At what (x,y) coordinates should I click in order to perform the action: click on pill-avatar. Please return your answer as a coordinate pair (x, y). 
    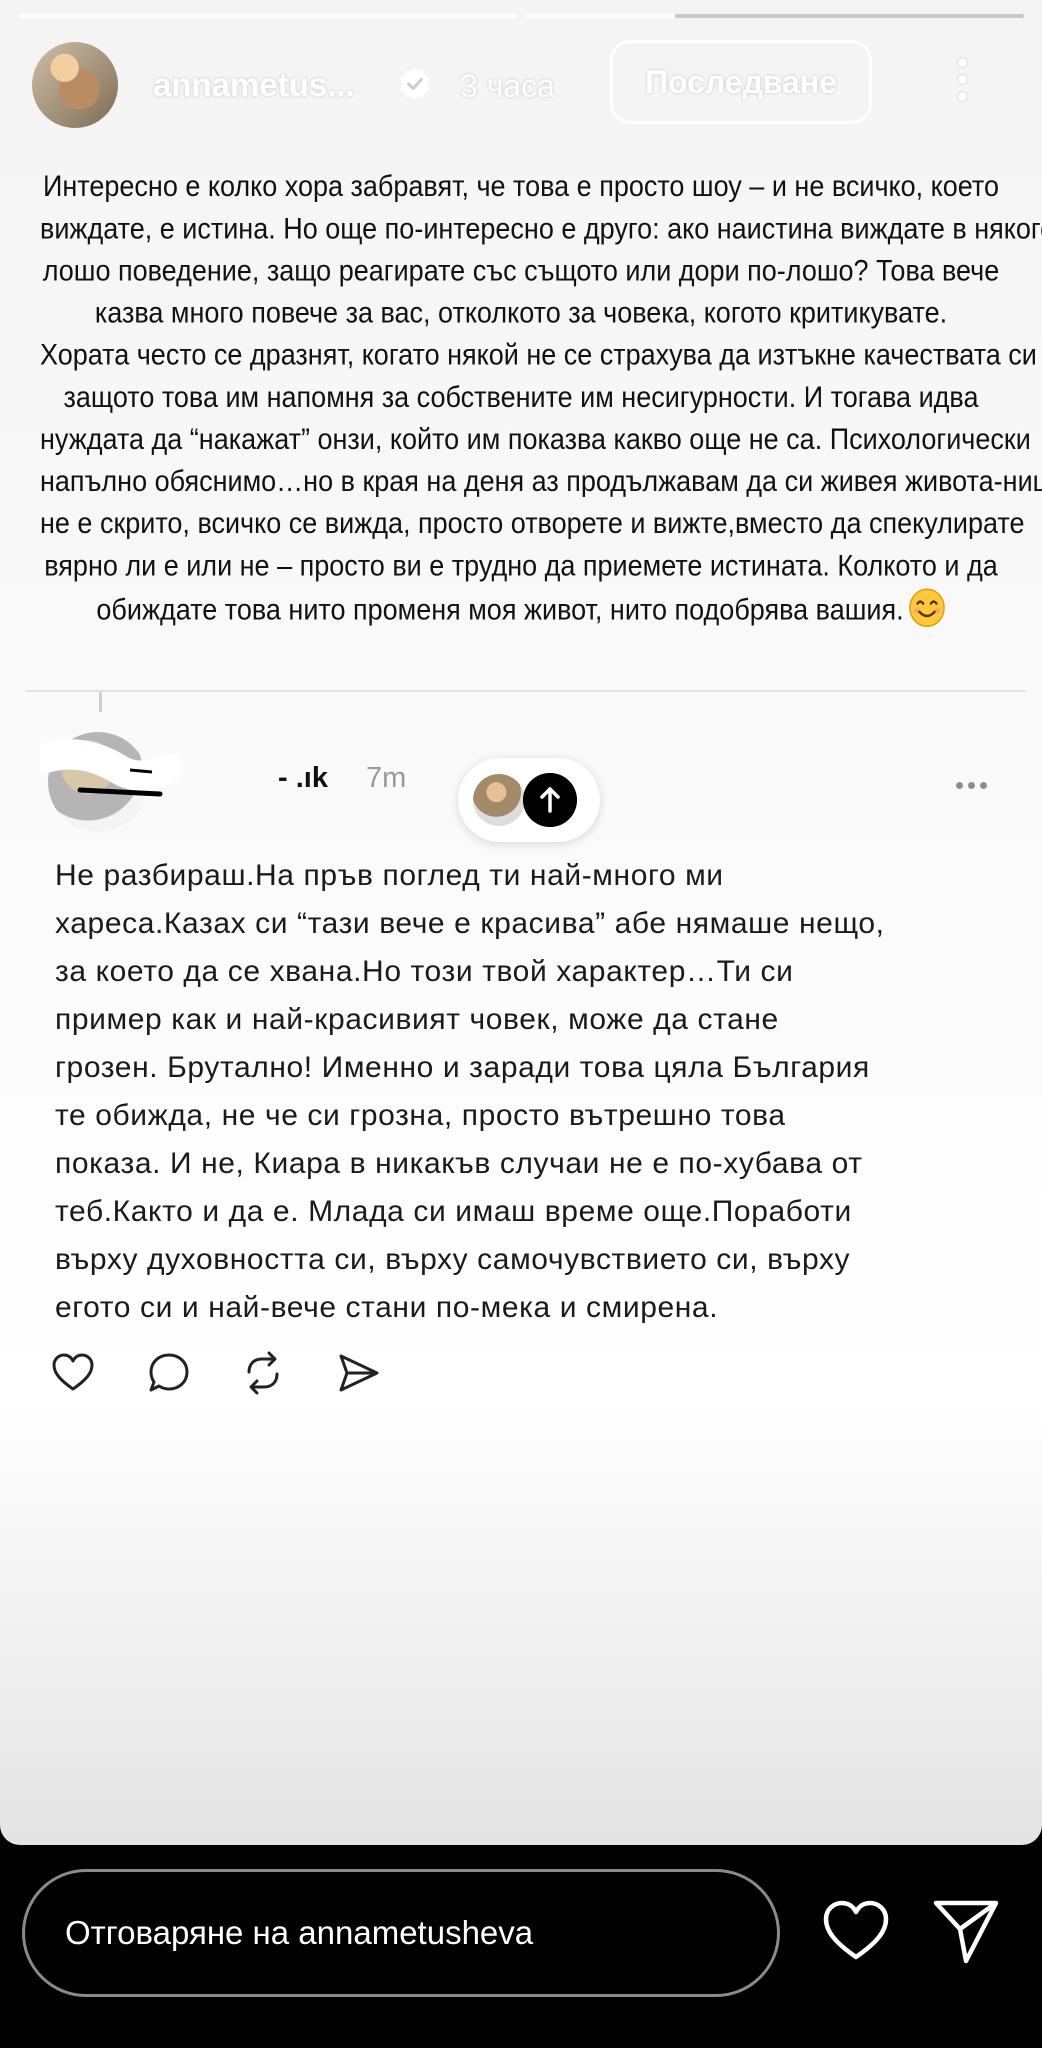
    Looking at the image, I should click on (499, 800).